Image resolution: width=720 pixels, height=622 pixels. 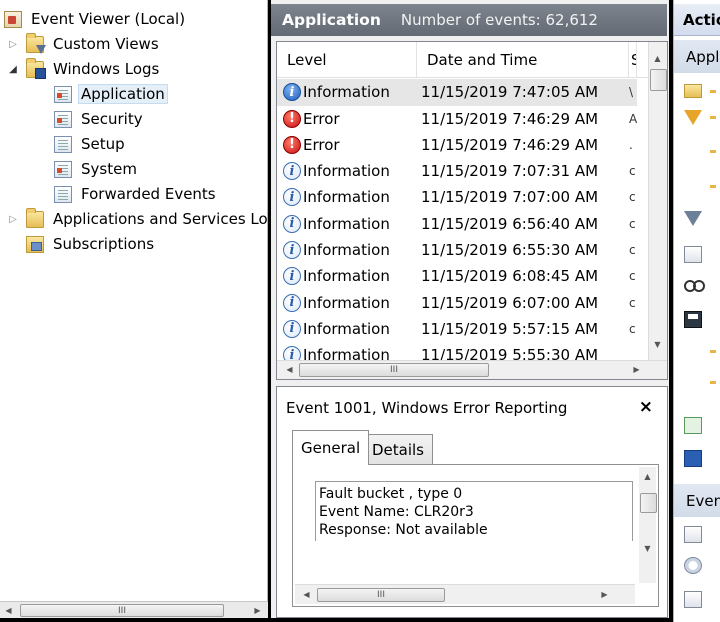 I want to click on tree-item-setup: Setup, so click(x=91, y=144).